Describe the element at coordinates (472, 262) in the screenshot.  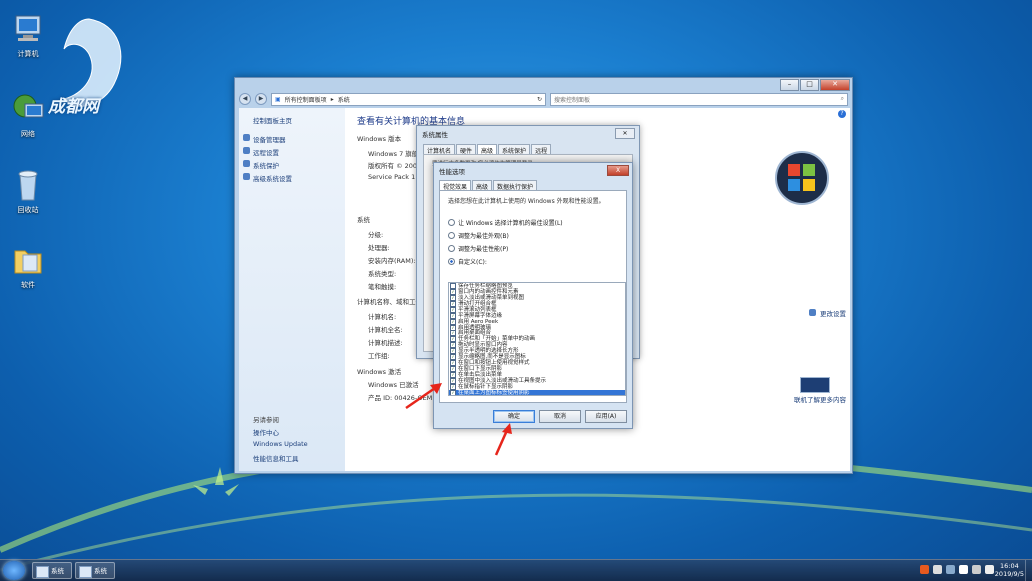
I see `radio-label: 自定义(C):` at that location.